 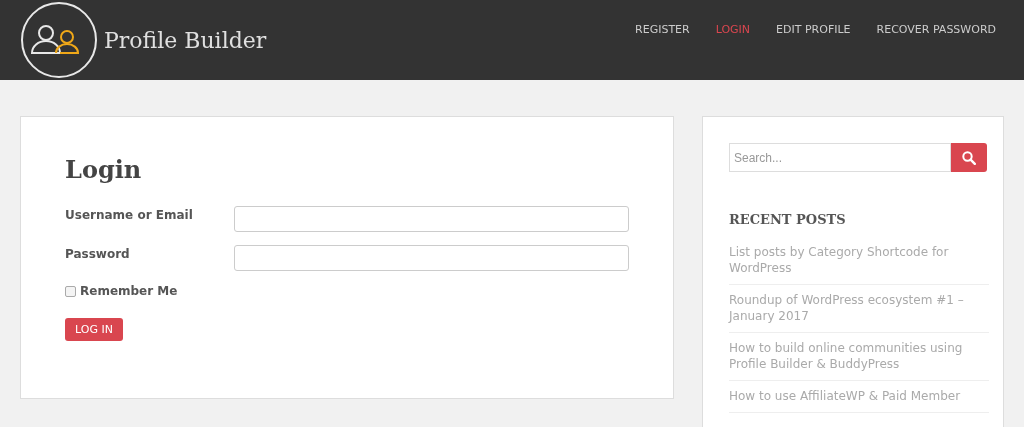 I want to click on remember-checkbox, so click(x=70, y=291).